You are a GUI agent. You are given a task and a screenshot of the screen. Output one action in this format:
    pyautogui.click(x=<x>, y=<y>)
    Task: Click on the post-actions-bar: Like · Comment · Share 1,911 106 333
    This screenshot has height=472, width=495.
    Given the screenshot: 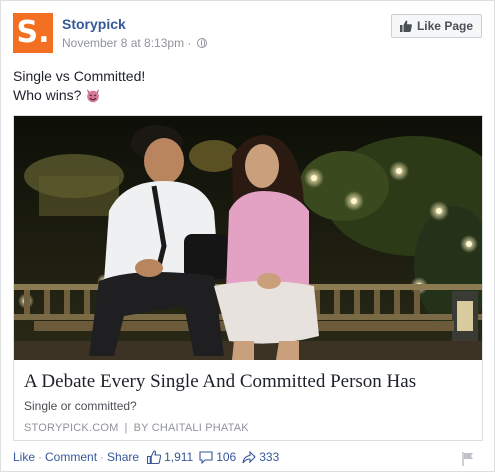 What is the action you would take?
    pyautogui.click(x=146, y=457)
    